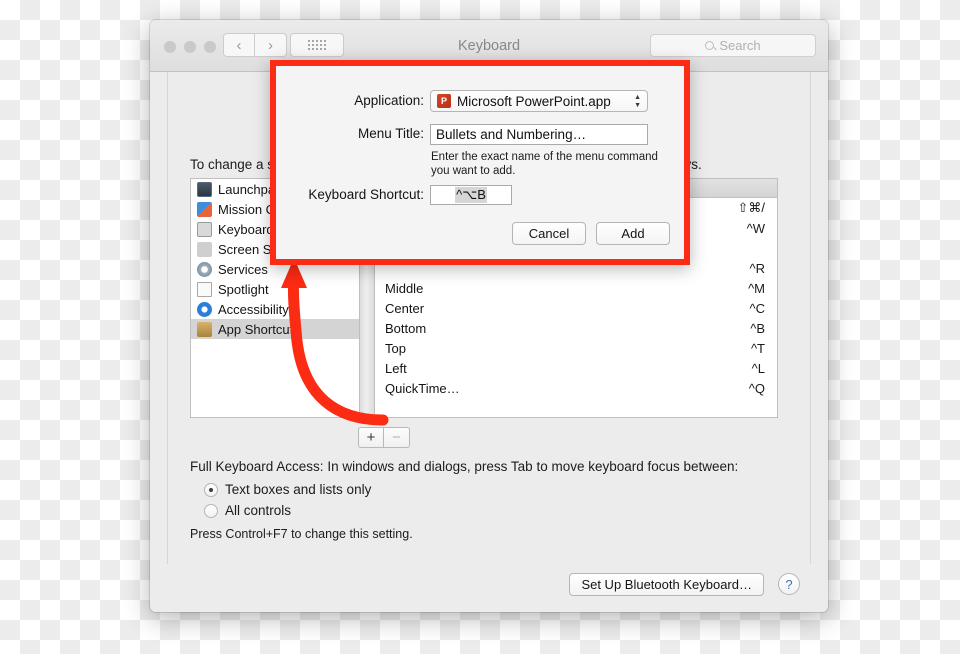  I want to click on sidebar-item-spotlight: Spotlight, so click(275, 289).